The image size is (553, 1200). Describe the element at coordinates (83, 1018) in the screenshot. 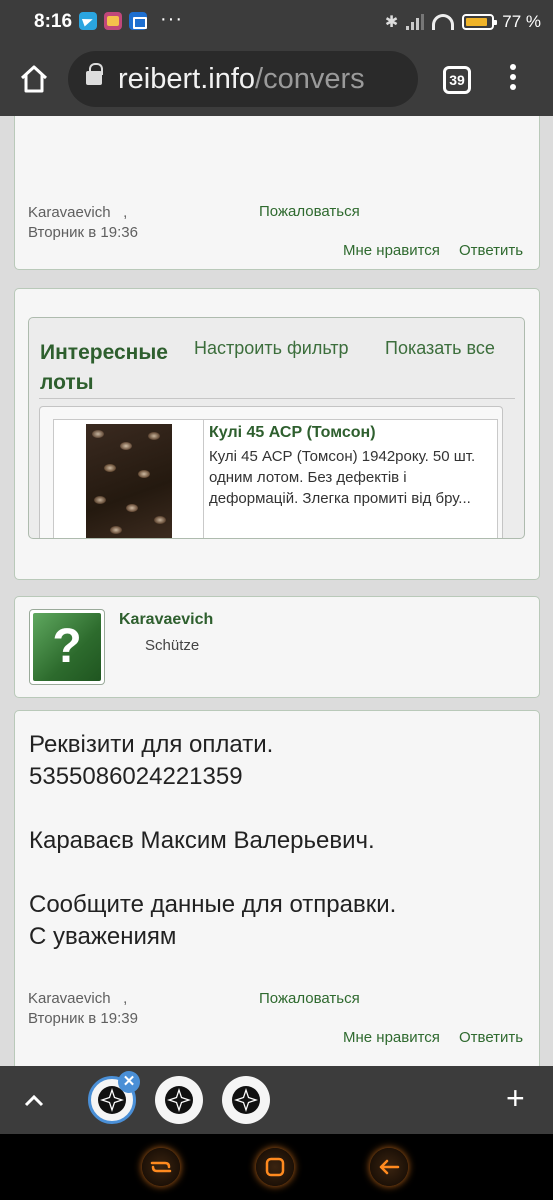

I see `message-date: Вторник в 19:39` at that location.